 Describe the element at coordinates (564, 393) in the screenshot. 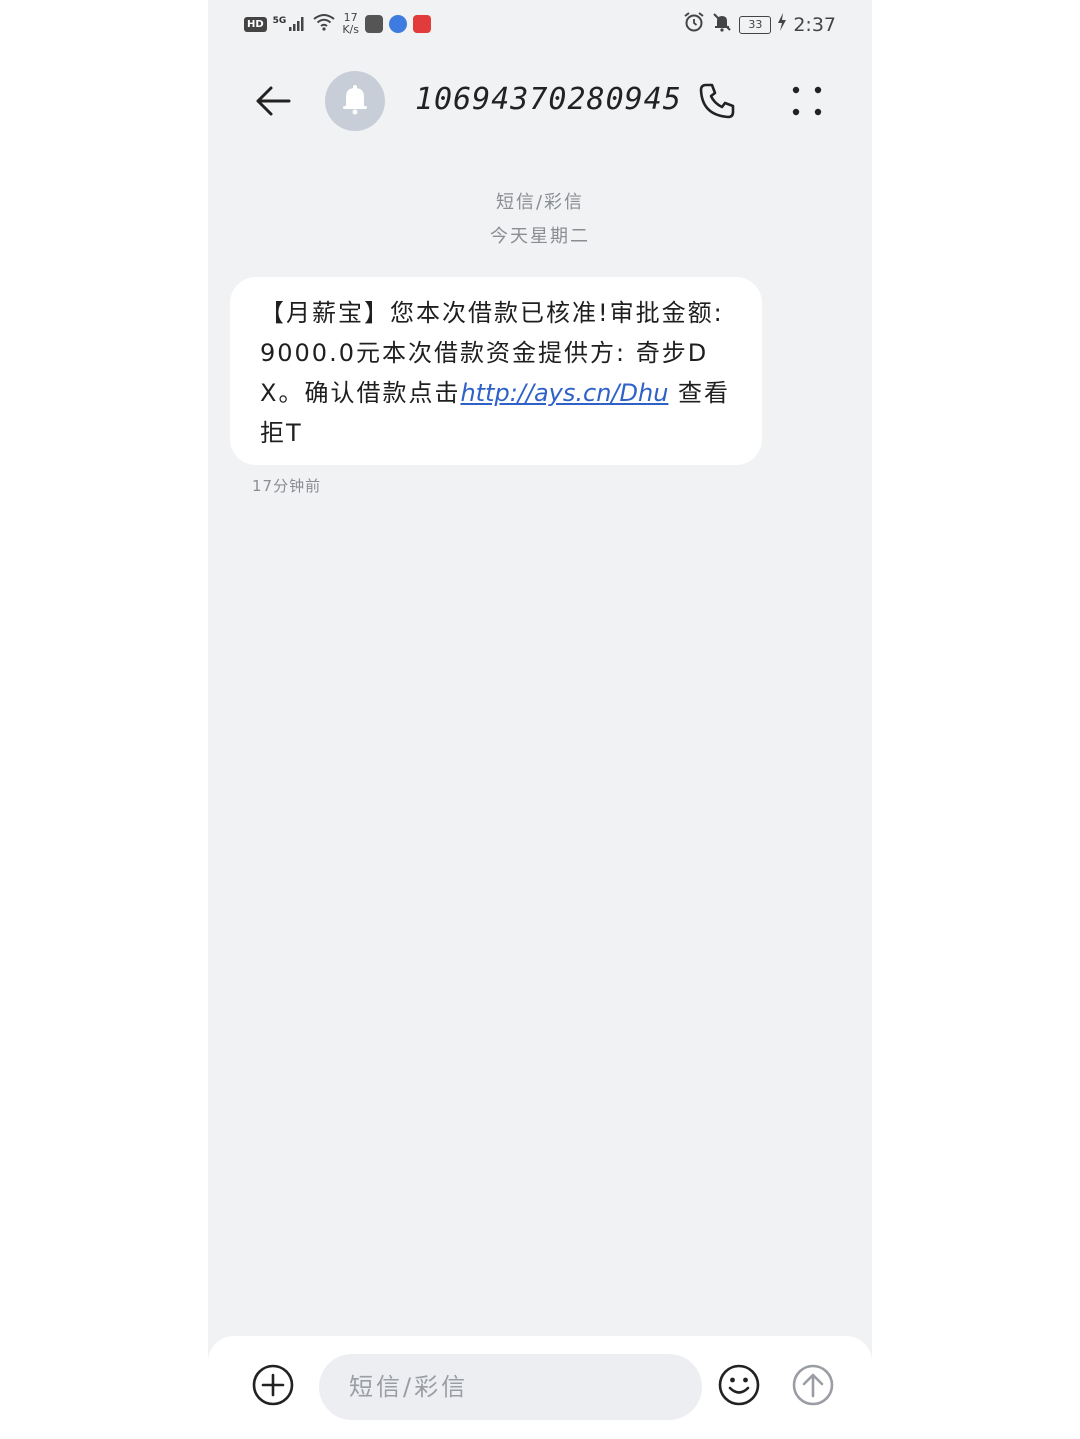

I see `message-link: http://ays.cn/Dhu` at that location.